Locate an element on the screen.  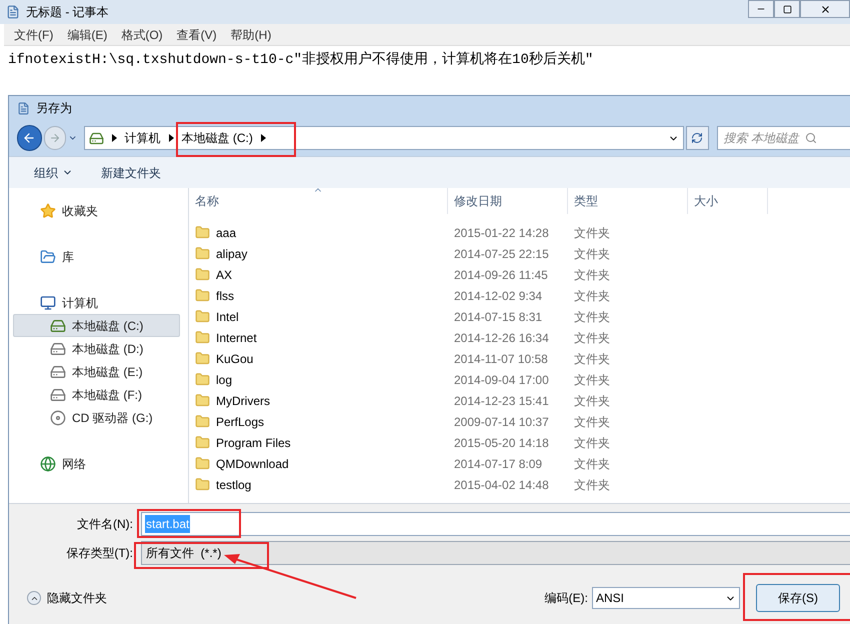
sidebar-item: 计算机 is located at coordinates (96, 302).